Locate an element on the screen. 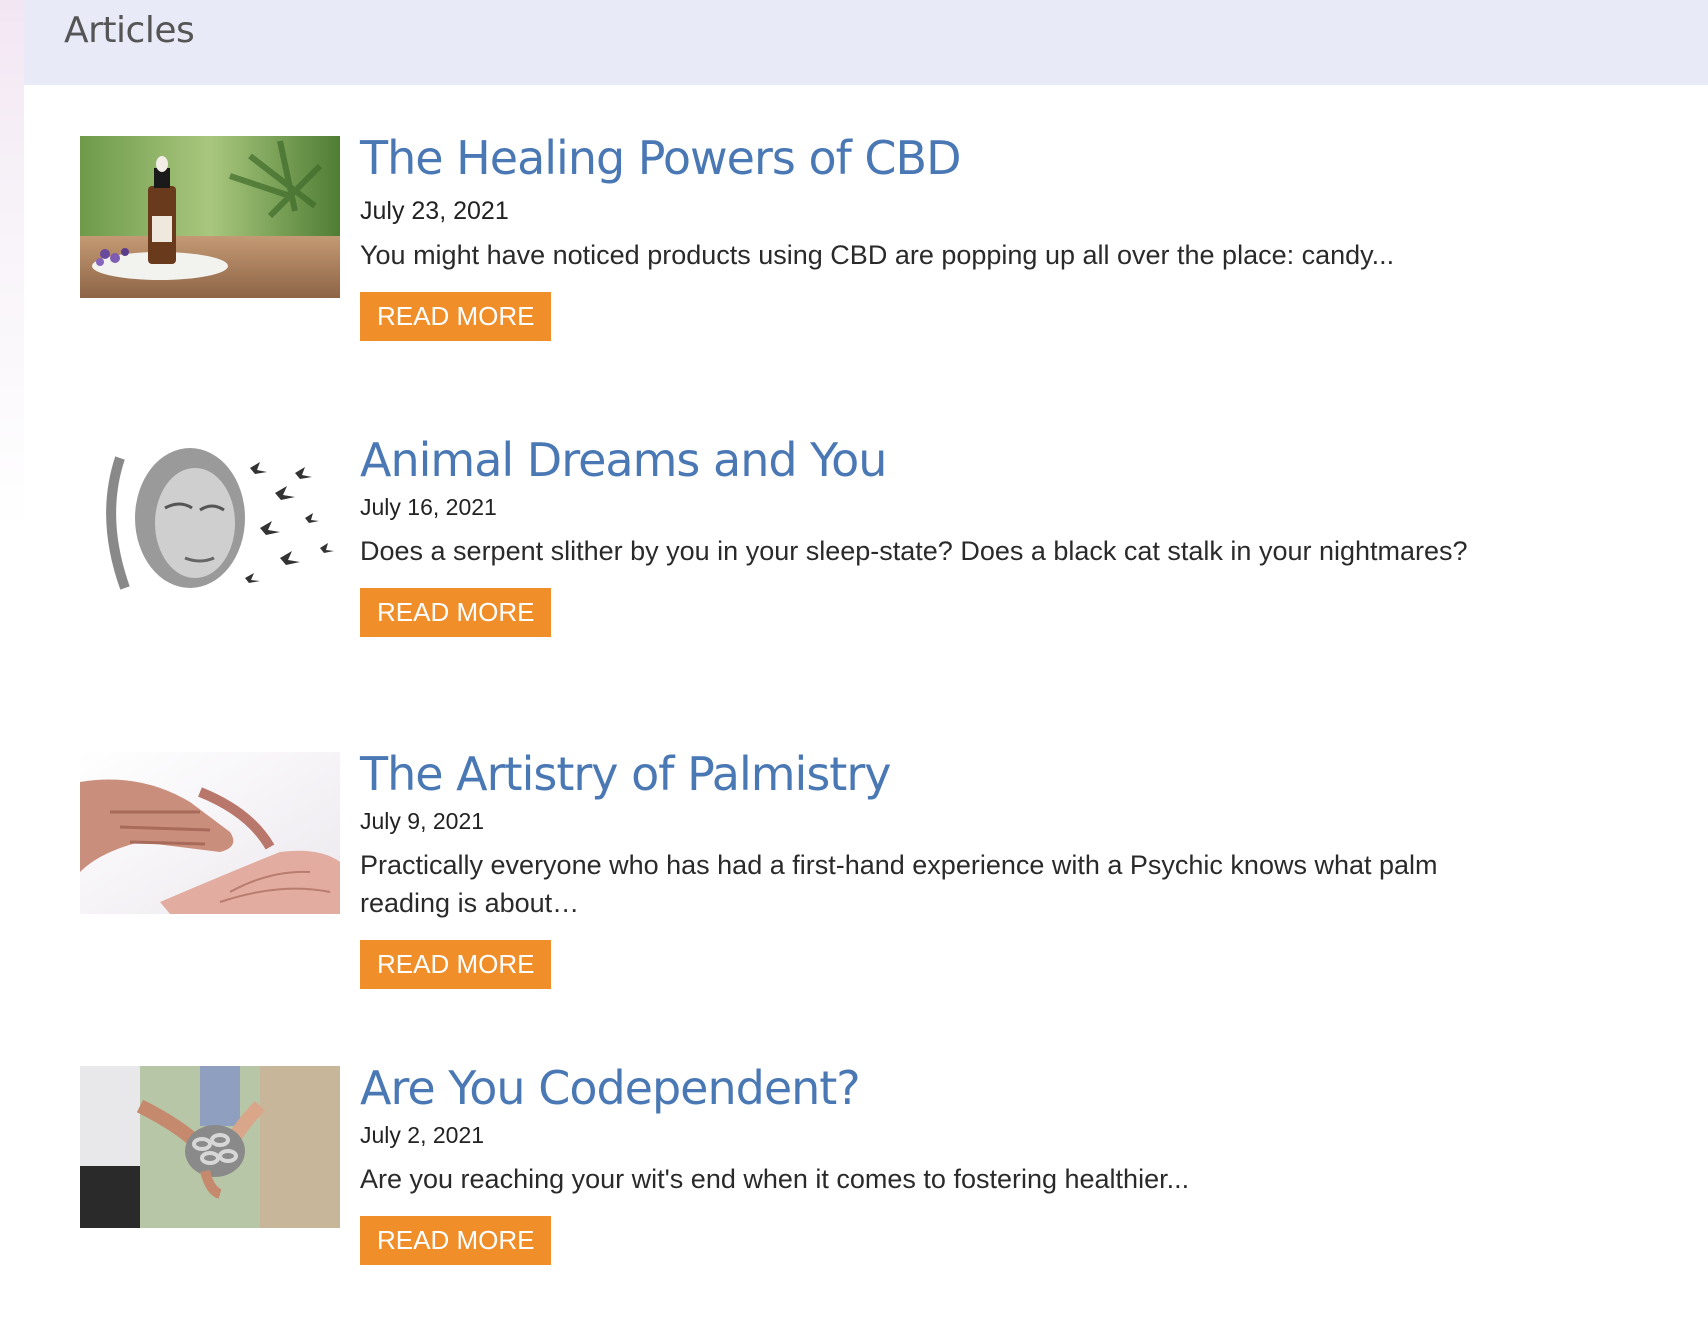 The width and height of the screenshot is (1708, 1322). article-date: July 2, 2021 is located at coordinates (422, 1135).